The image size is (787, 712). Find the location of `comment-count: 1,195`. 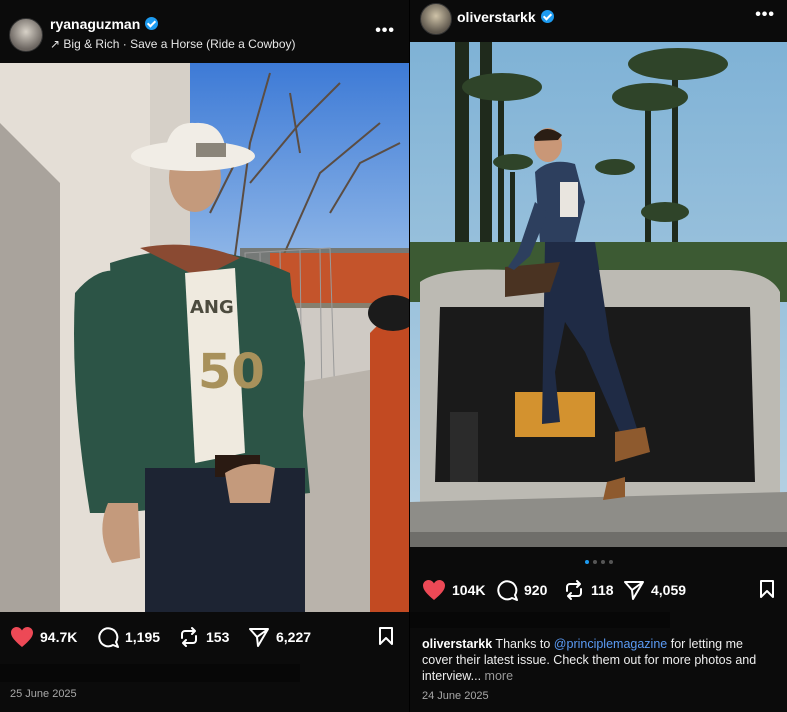

comment-count: 1,195 is located at coordinates (143, 637).